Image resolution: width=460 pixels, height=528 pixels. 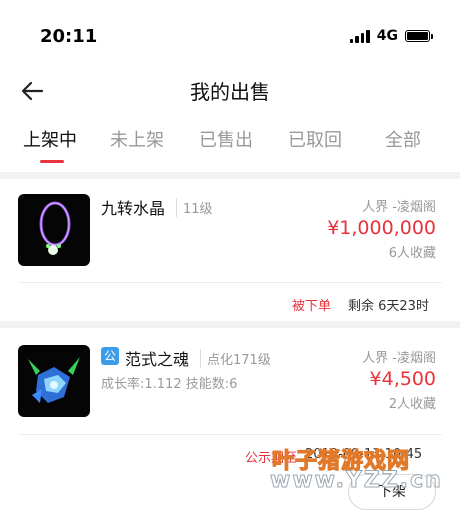 I want to click on tab-bar: 上架中 未上架 已售出 已取回 全部, so click(x=230, y=146).